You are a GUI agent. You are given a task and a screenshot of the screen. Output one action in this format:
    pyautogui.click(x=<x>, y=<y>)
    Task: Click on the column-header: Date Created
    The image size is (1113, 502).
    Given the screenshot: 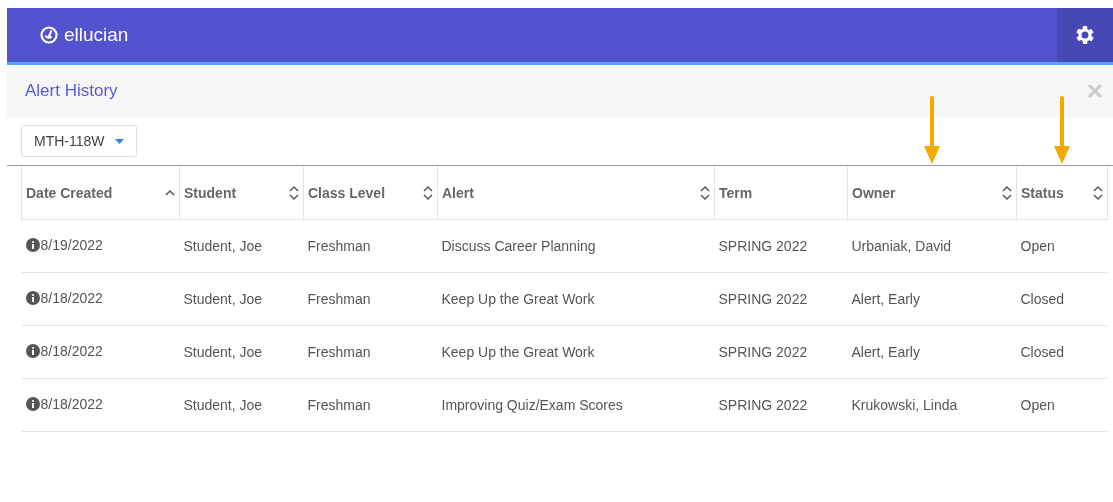 What is the action you would take?
    pyautogui.click(x=100, y=193)
    